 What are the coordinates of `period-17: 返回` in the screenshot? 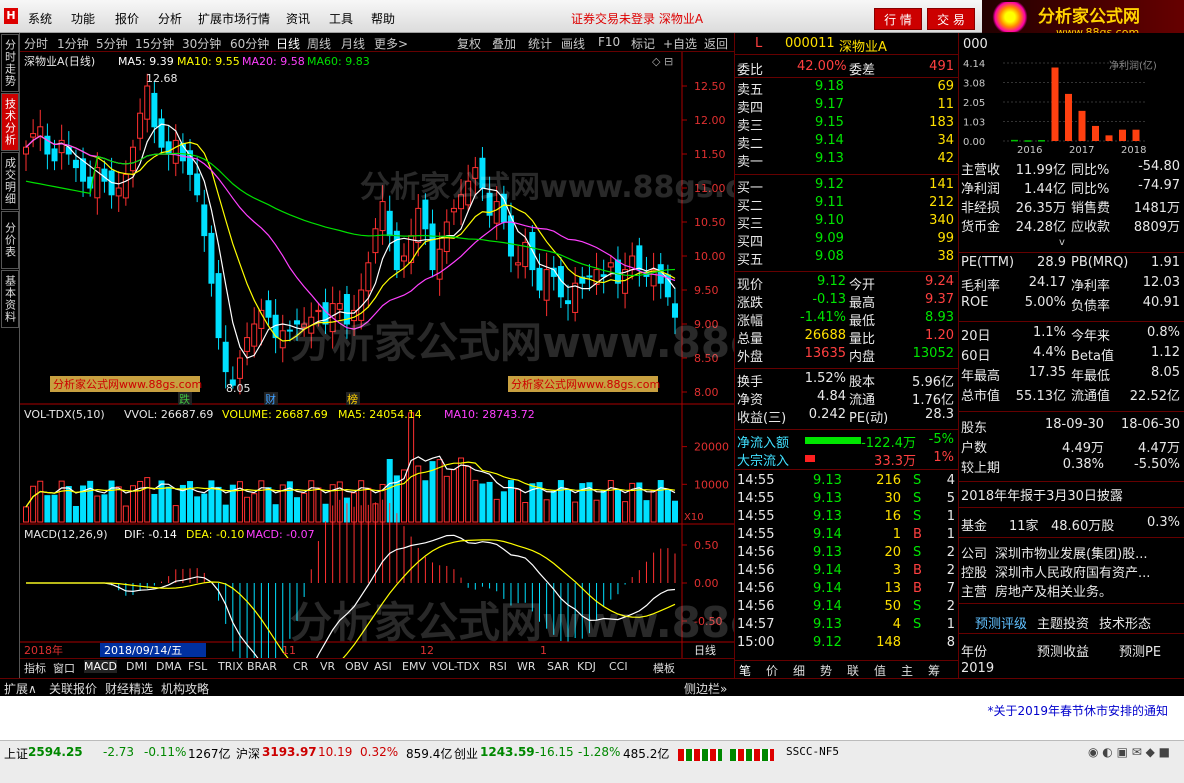 It's located at (716, 43).